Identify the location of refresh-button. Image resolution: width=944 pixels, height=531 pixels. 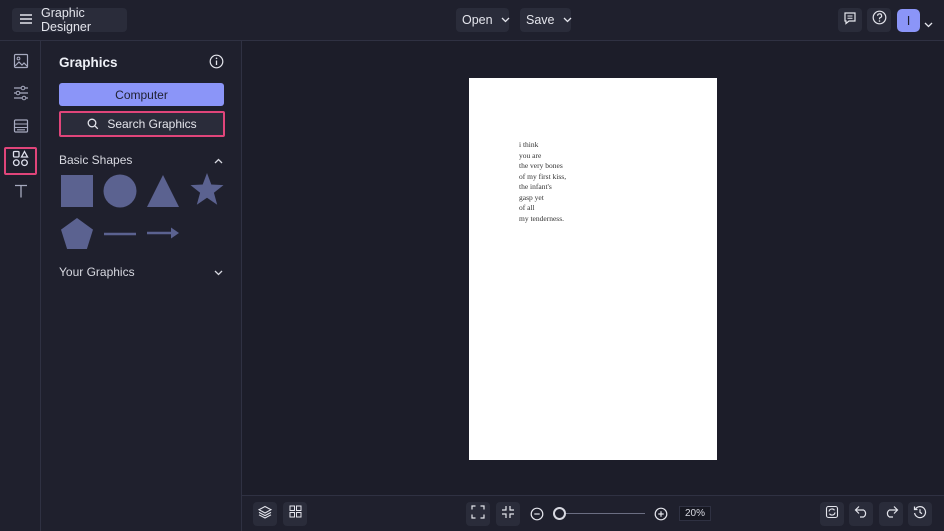
(832, 514).